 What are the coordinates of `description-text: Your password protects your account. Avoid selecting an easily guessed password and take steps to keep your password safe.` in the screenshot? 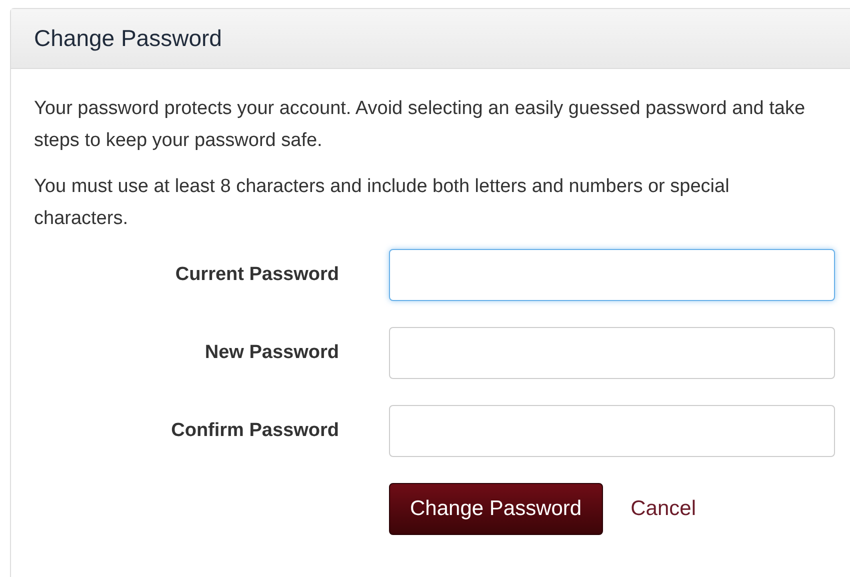 It's located at (420, 125).